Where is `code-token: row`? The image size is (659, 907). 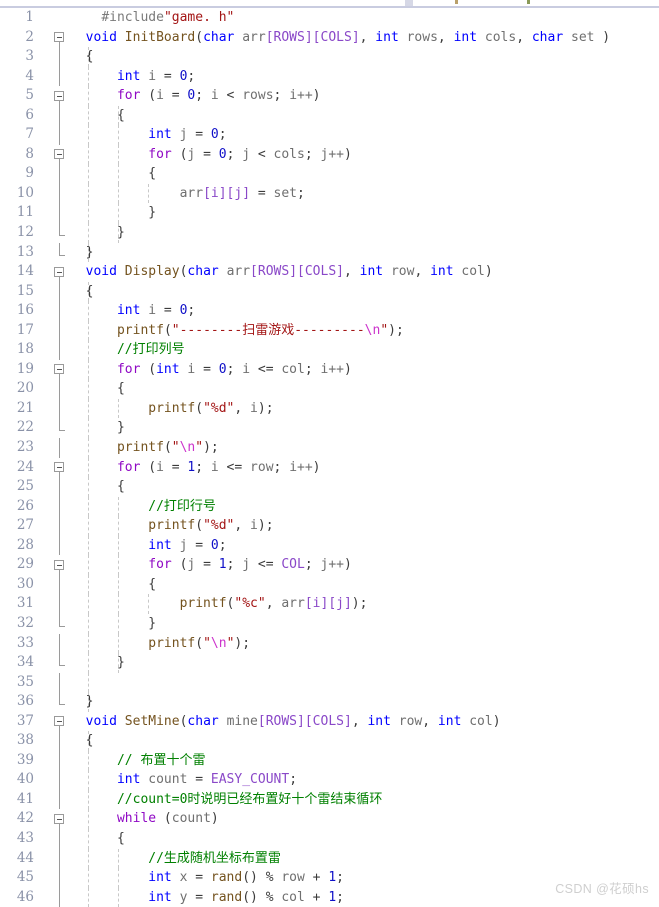 code-token: row is located at coordinates (410, 721).